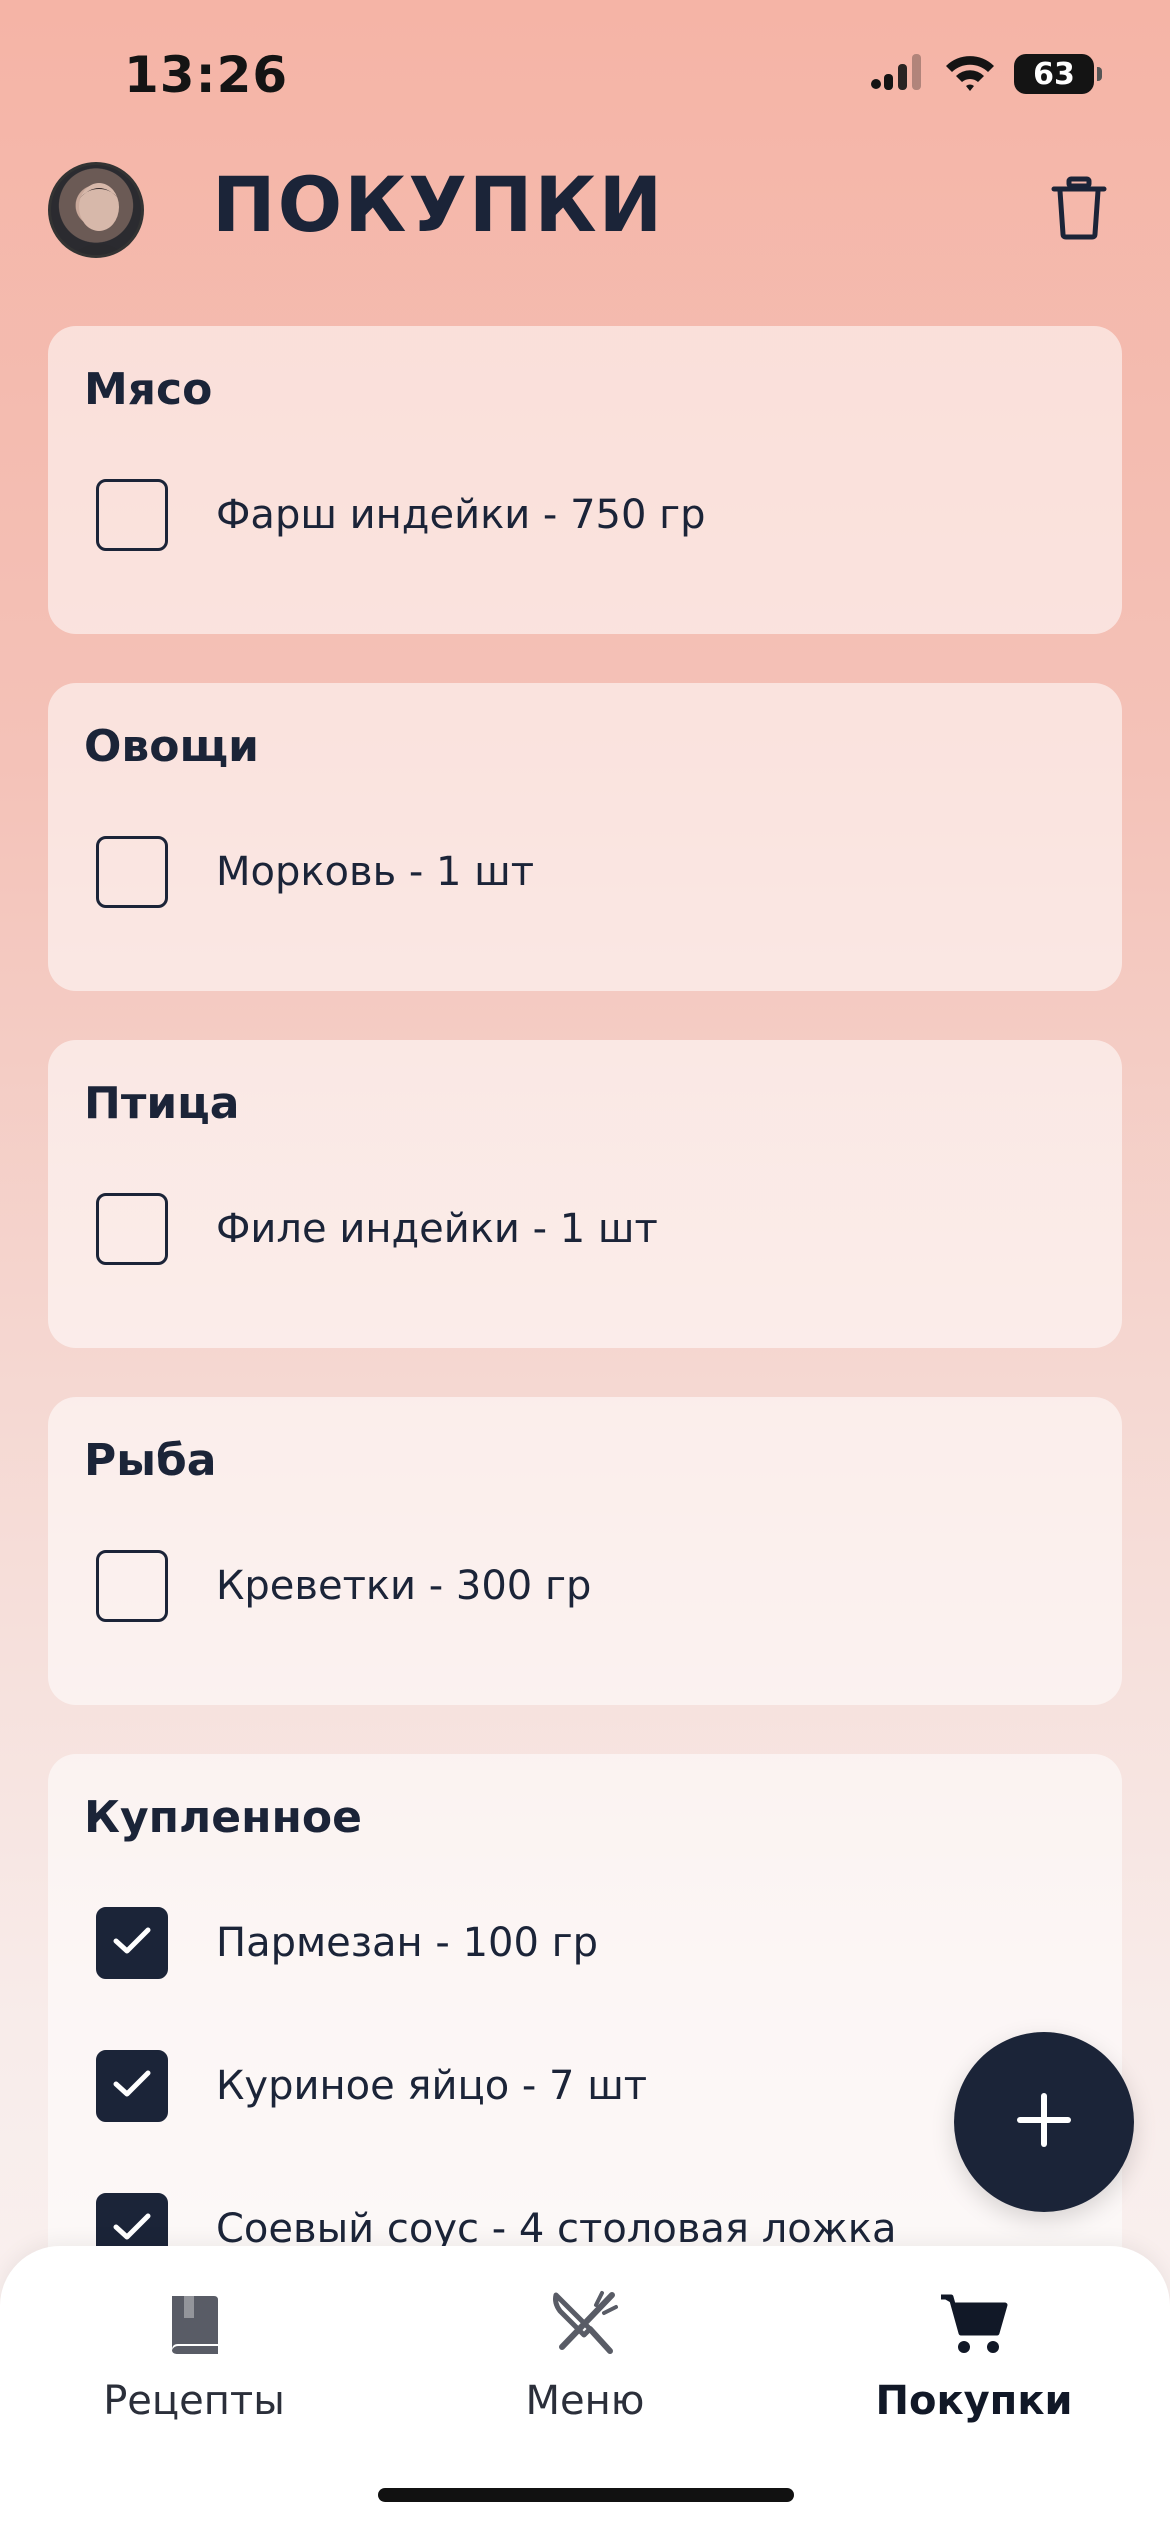  What do you see at coordinates (974, 2324) in the screenshot?
I see `cart-icon` at bounding box center [974, 2324].